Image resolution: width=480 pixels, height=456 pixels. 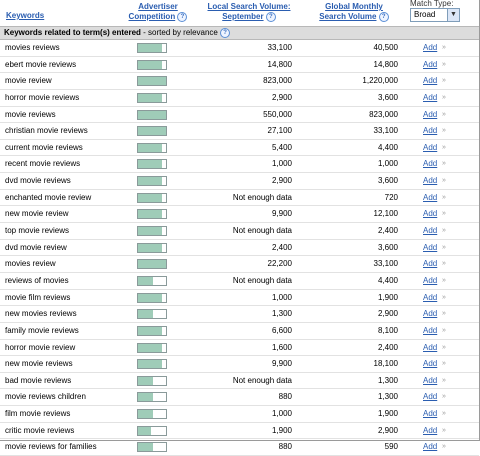 I want to click on global-header-line2: Search Volume, so click(x=348, y=17).